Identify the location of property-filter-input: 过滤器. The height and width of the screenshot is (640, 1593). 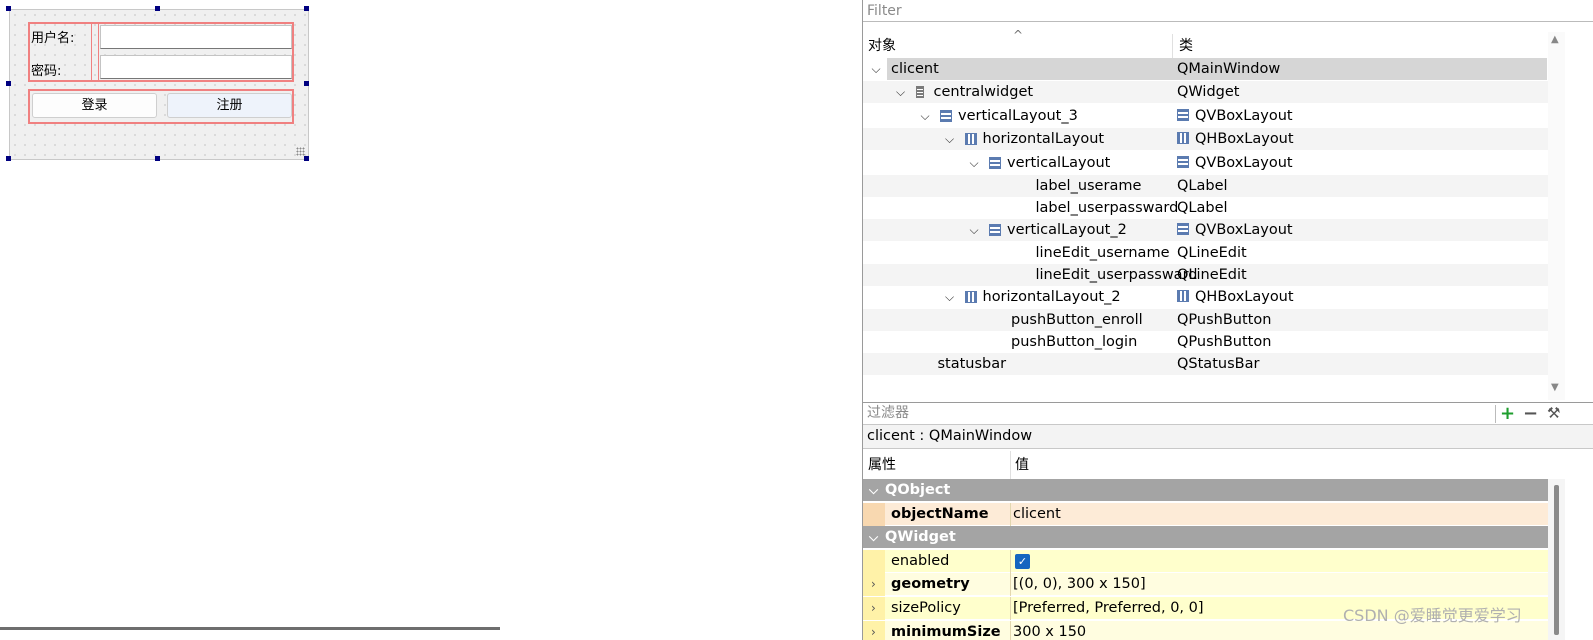
(888, 413).